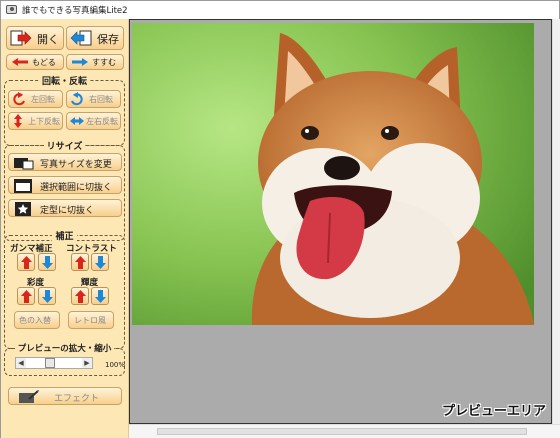 Image resolution: width=560 pixels, height=438 pixels. I want to click on saturation-down-button, so click(47, 296).